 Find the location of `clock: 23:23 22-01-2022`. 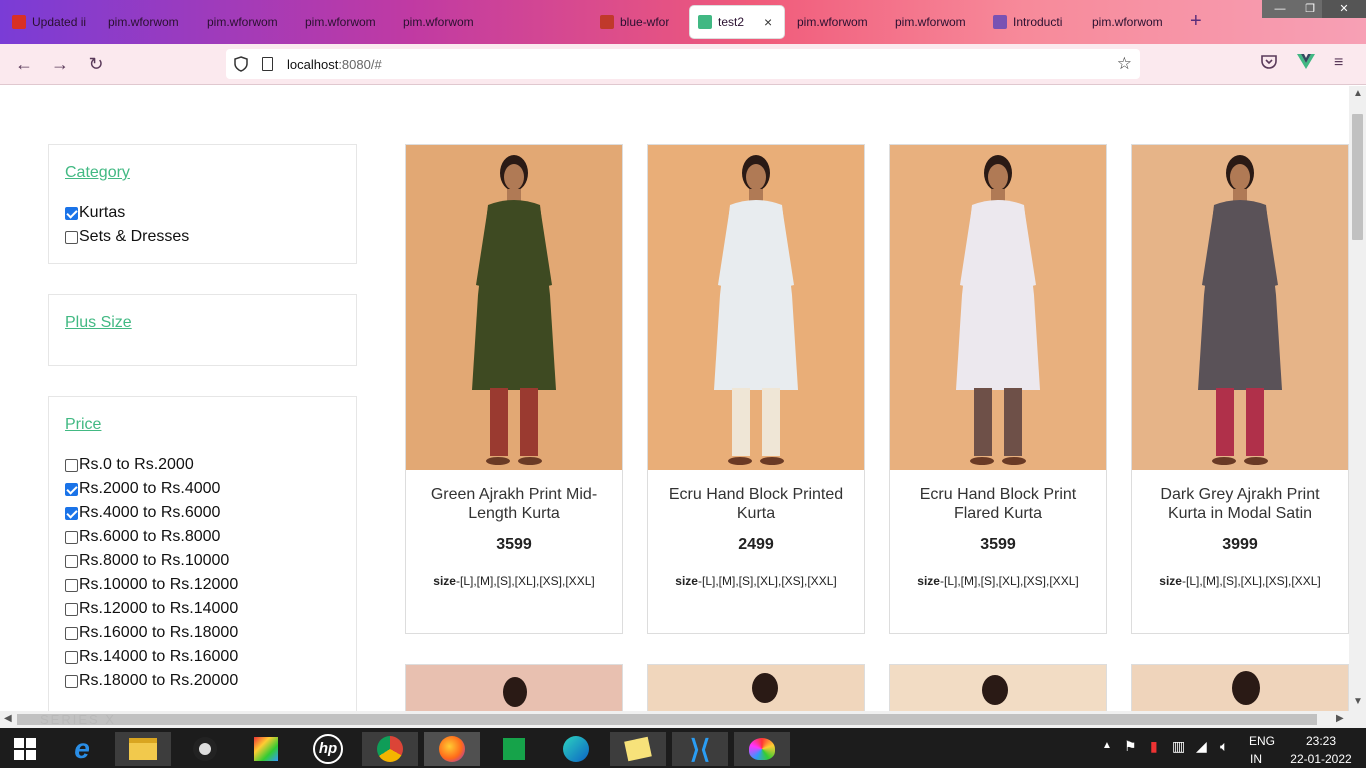

clock: 23:23 22-01-2022 is located at coordinates (1321, 750).